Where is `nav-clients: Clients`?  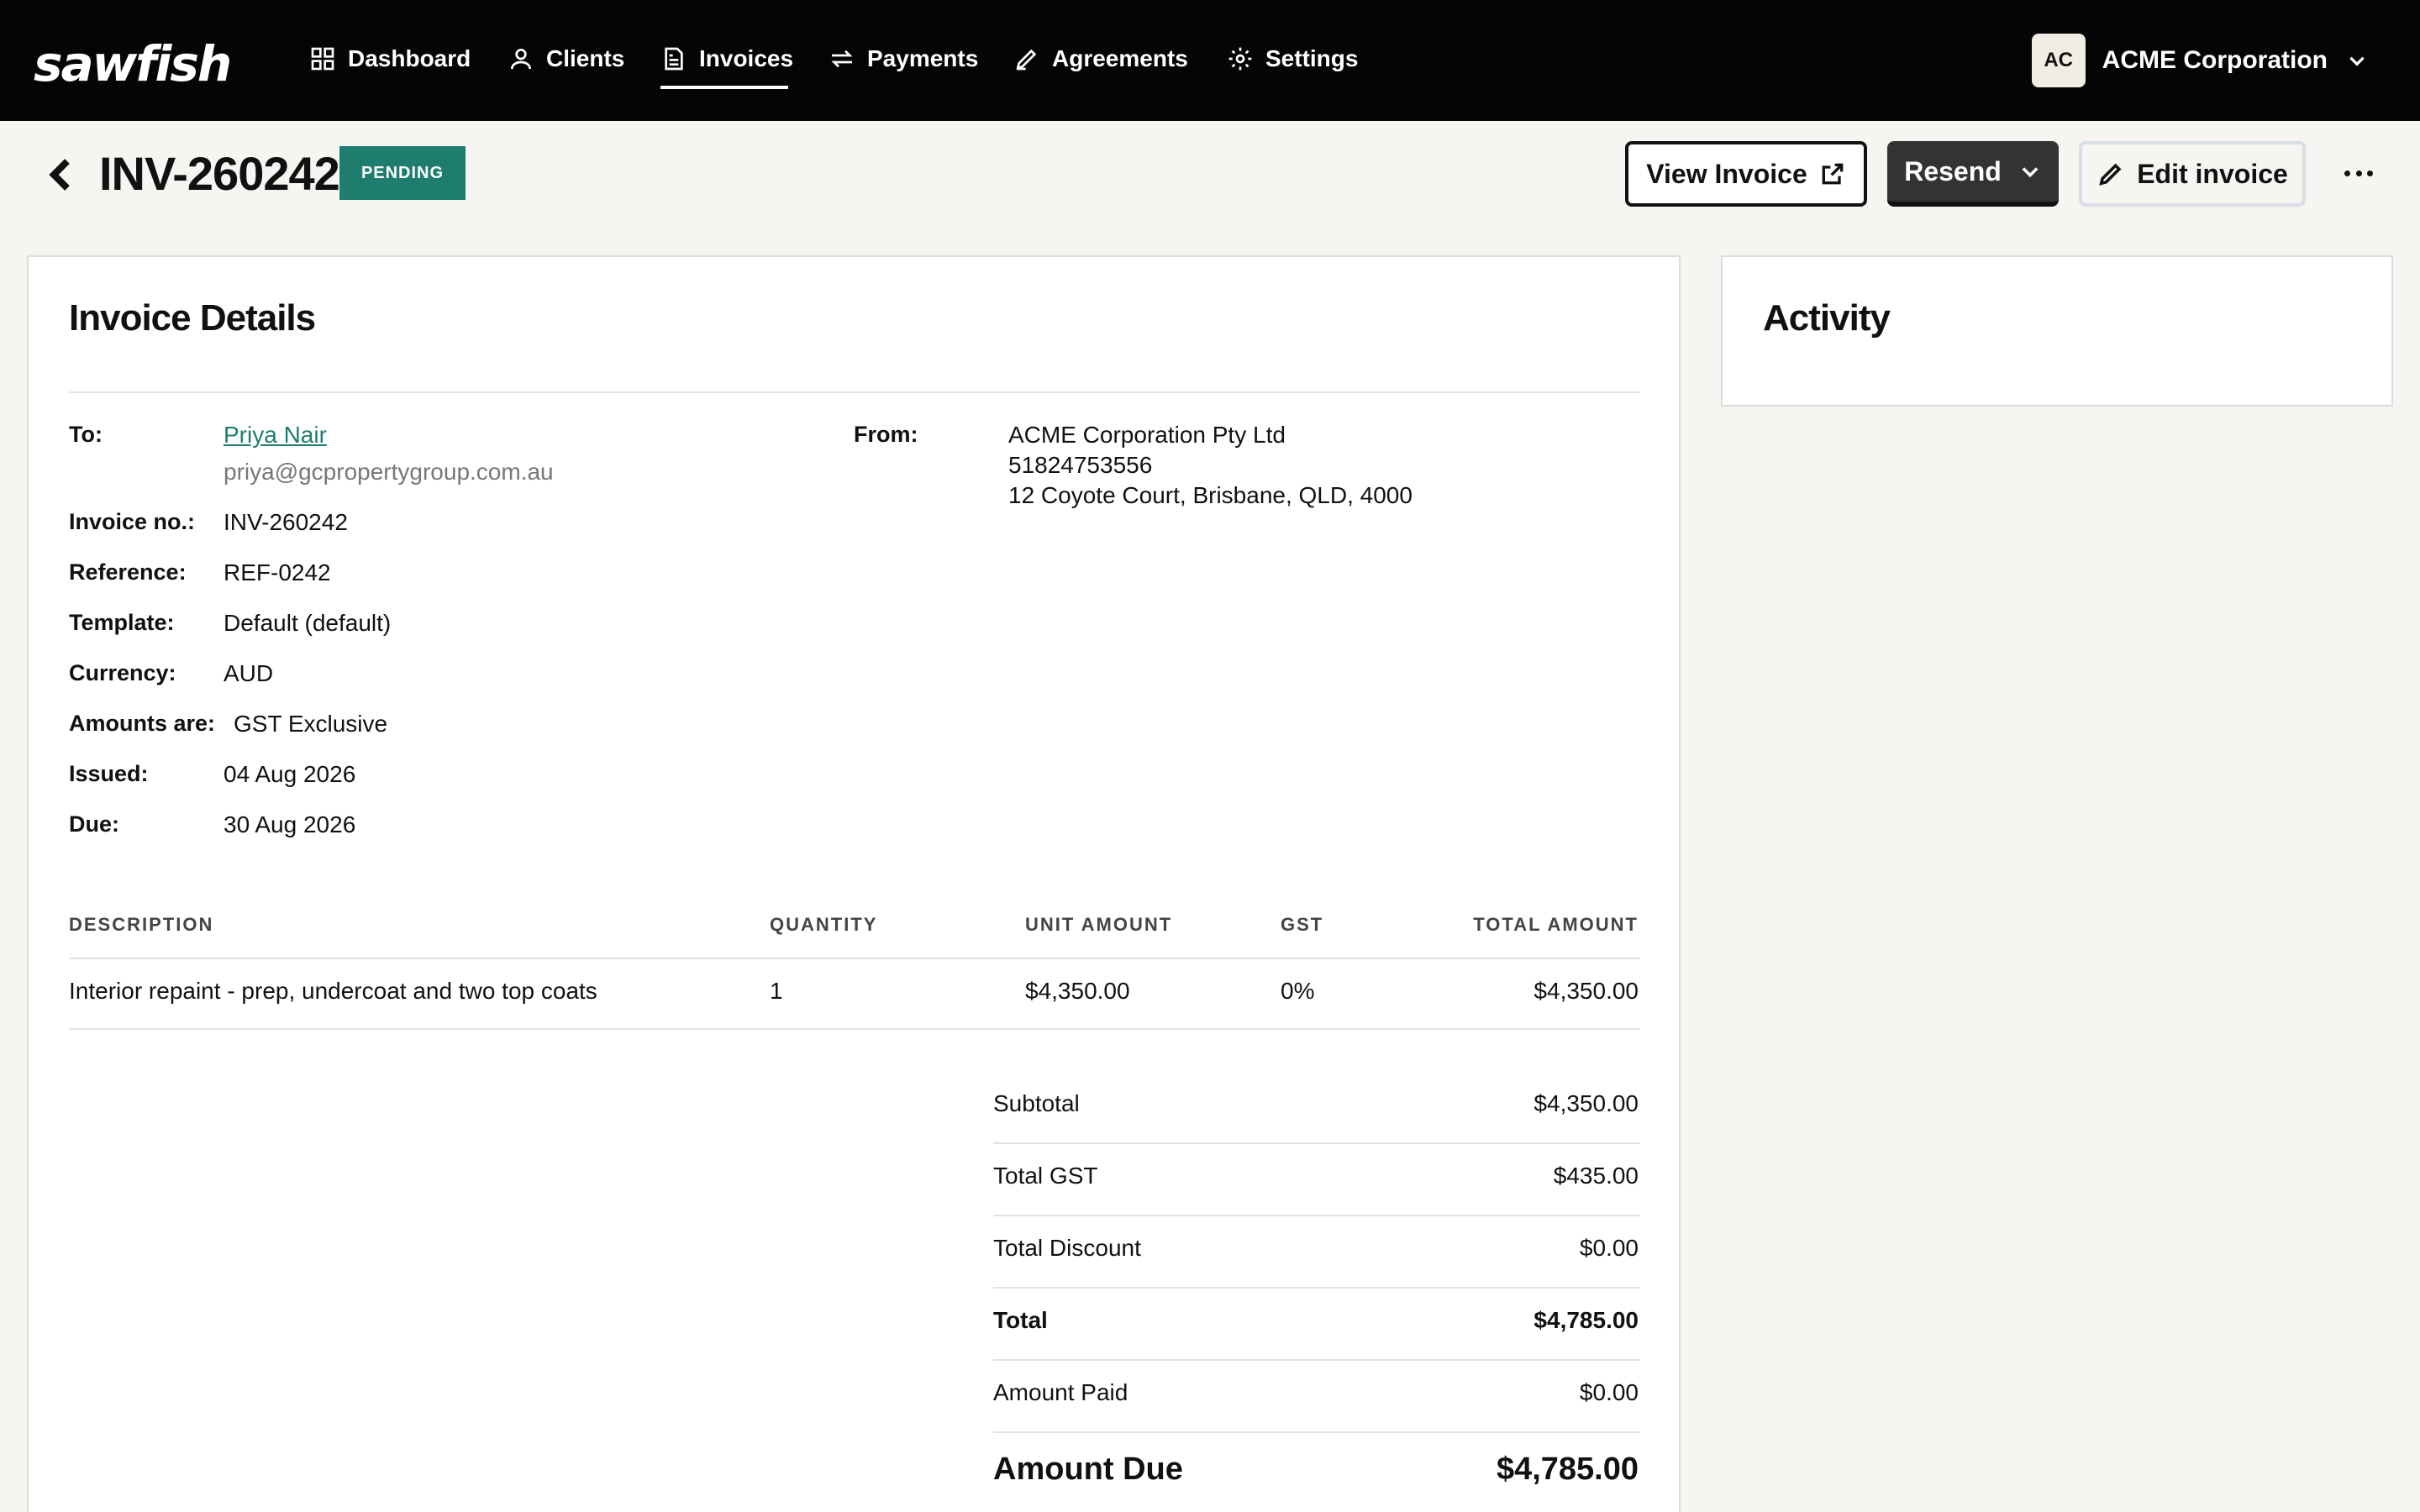 nav-clients: Clients is located at coordinates (566, 58).